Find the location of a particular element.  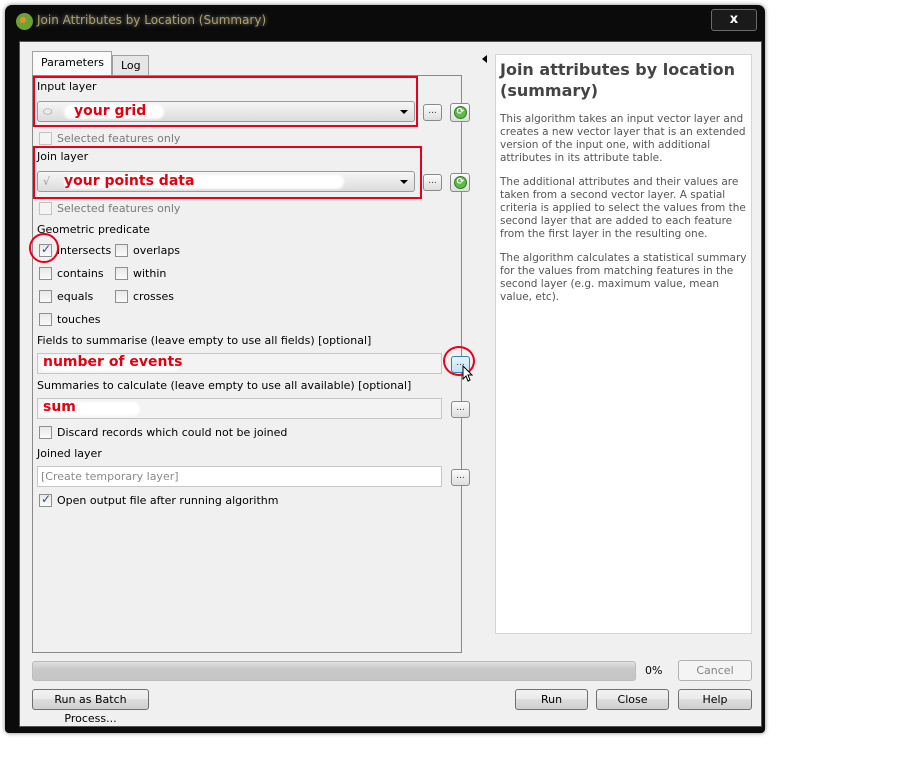

window-close-button: x is located at coordinates (734, 20).